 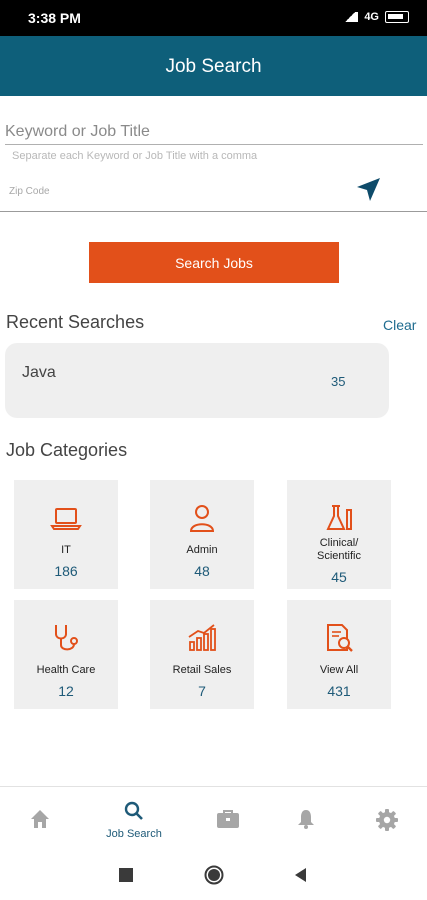 I want to click on category-label: Health Care, so click(x=66, y=670).